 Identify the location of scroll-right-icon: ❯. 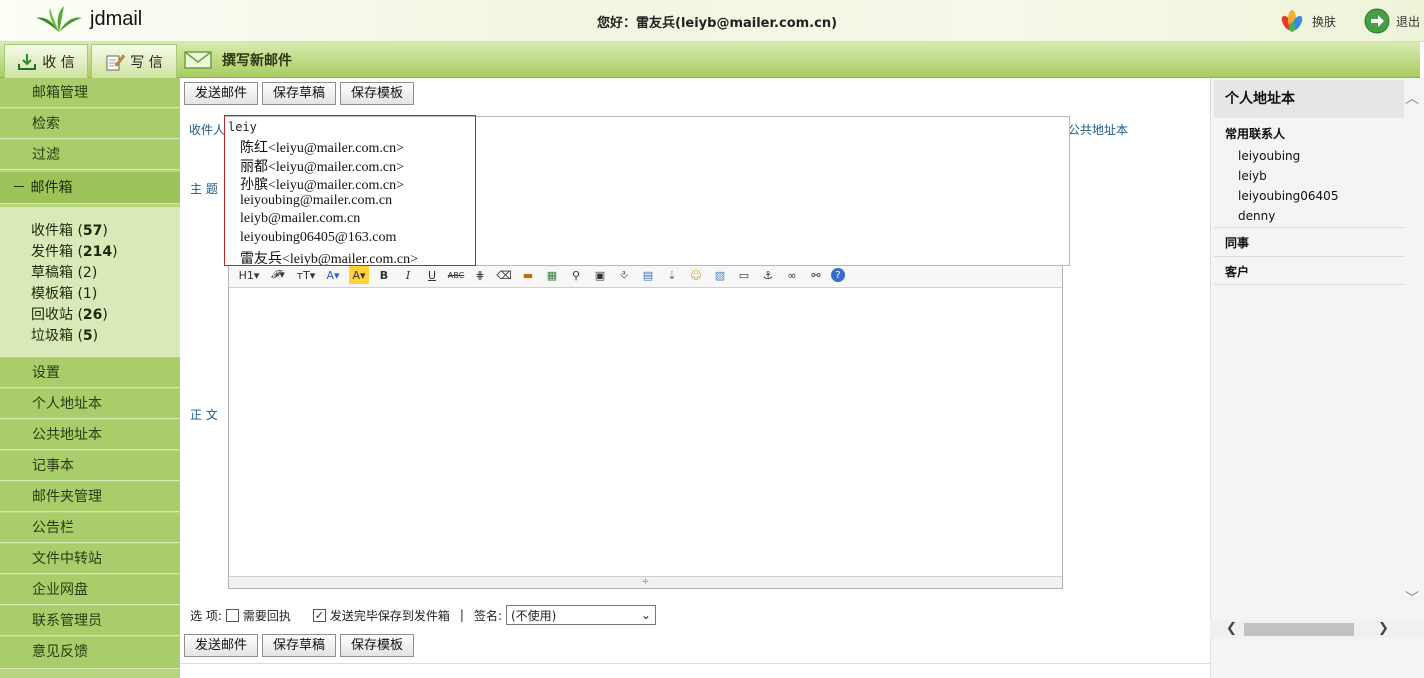
(1383, 628).